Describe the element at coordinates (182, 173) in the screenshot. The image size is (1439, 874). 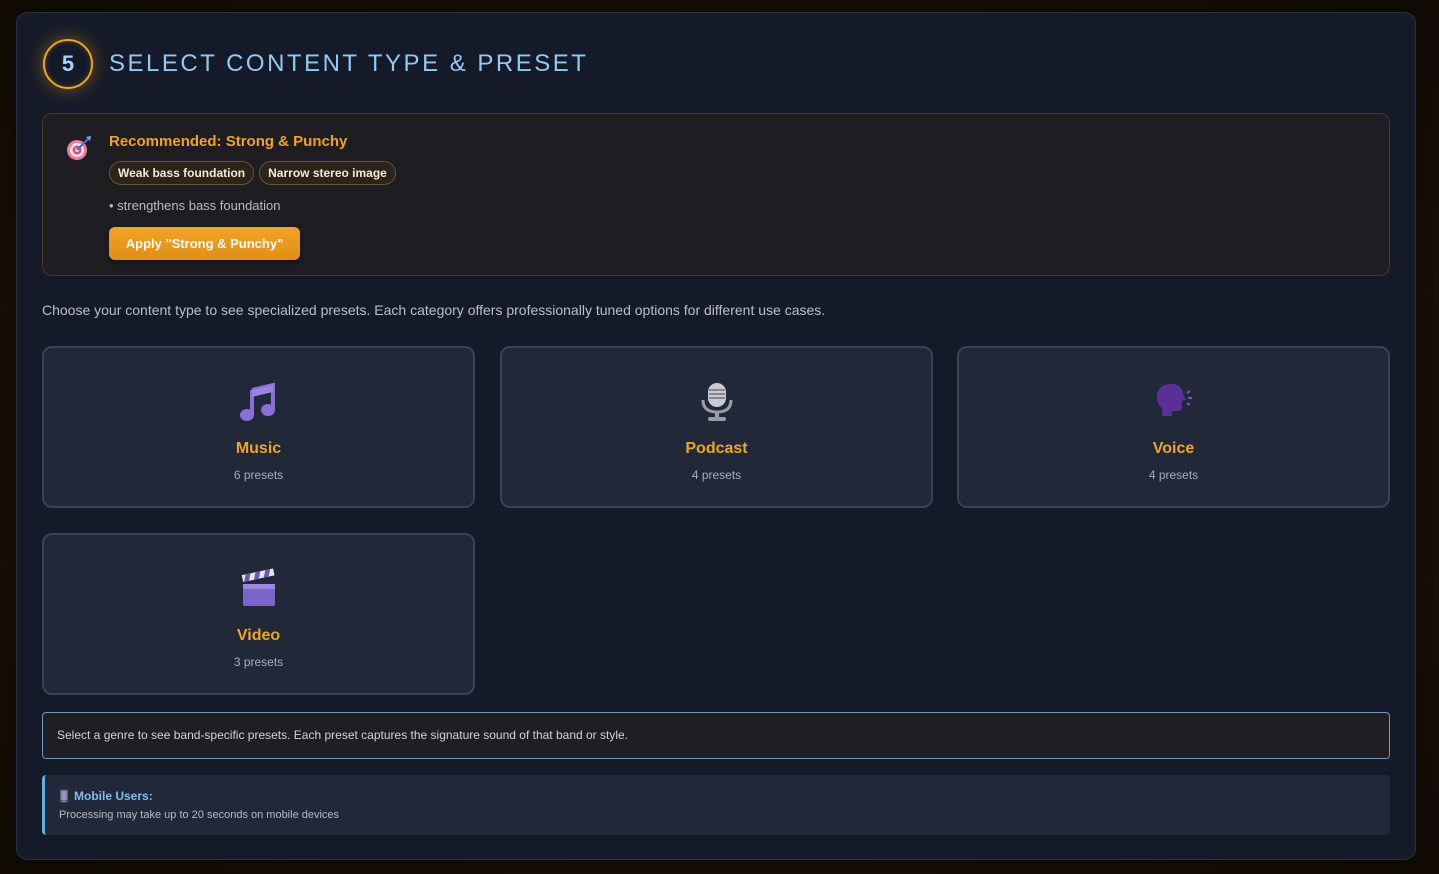
I see `issue-tag: Weak bass foundation` at that location.